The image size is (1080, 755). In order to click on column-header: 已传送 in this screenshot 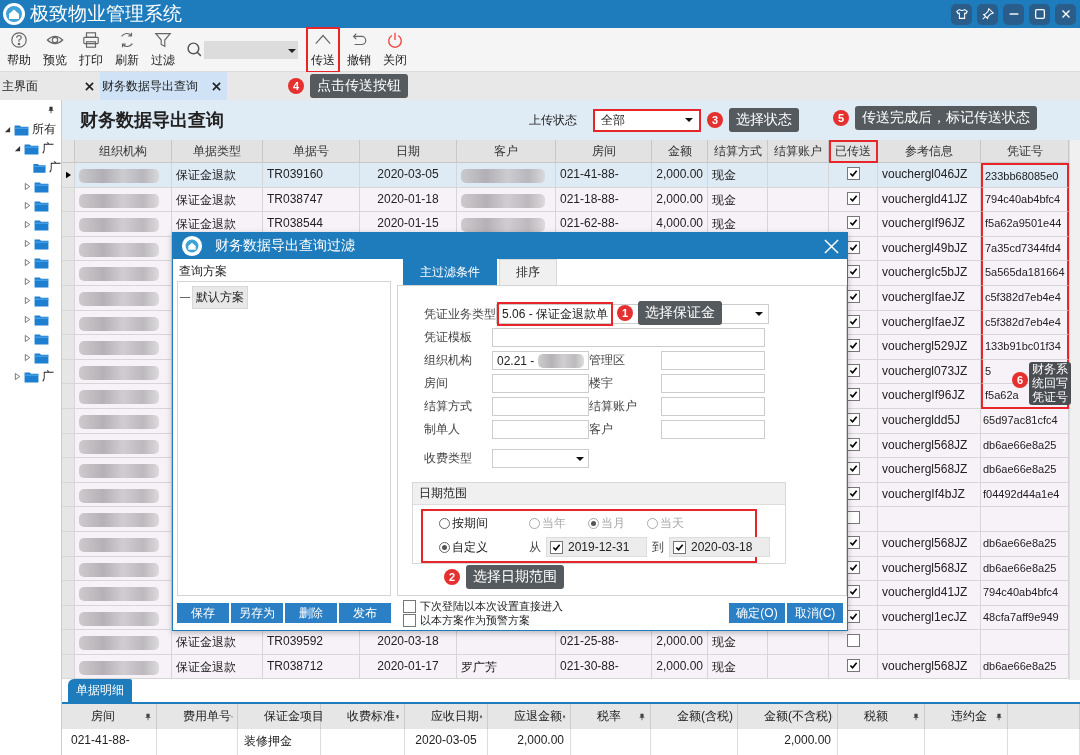, I will do `click(853, 151)`.